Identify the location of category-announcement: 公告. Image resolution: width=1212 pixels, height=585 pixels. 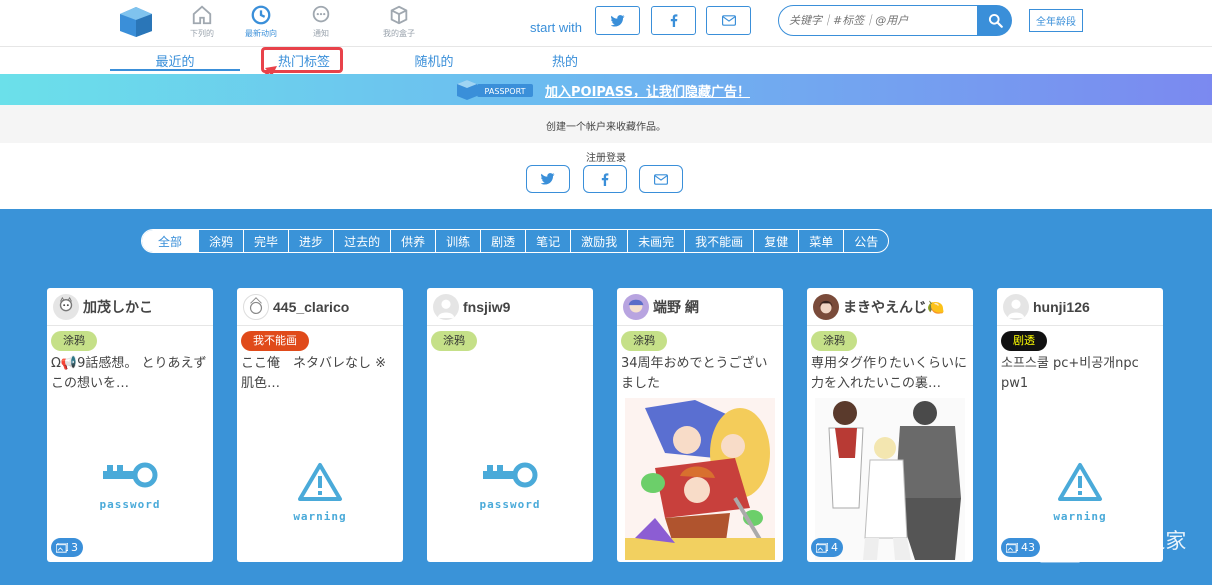
(865, 241).